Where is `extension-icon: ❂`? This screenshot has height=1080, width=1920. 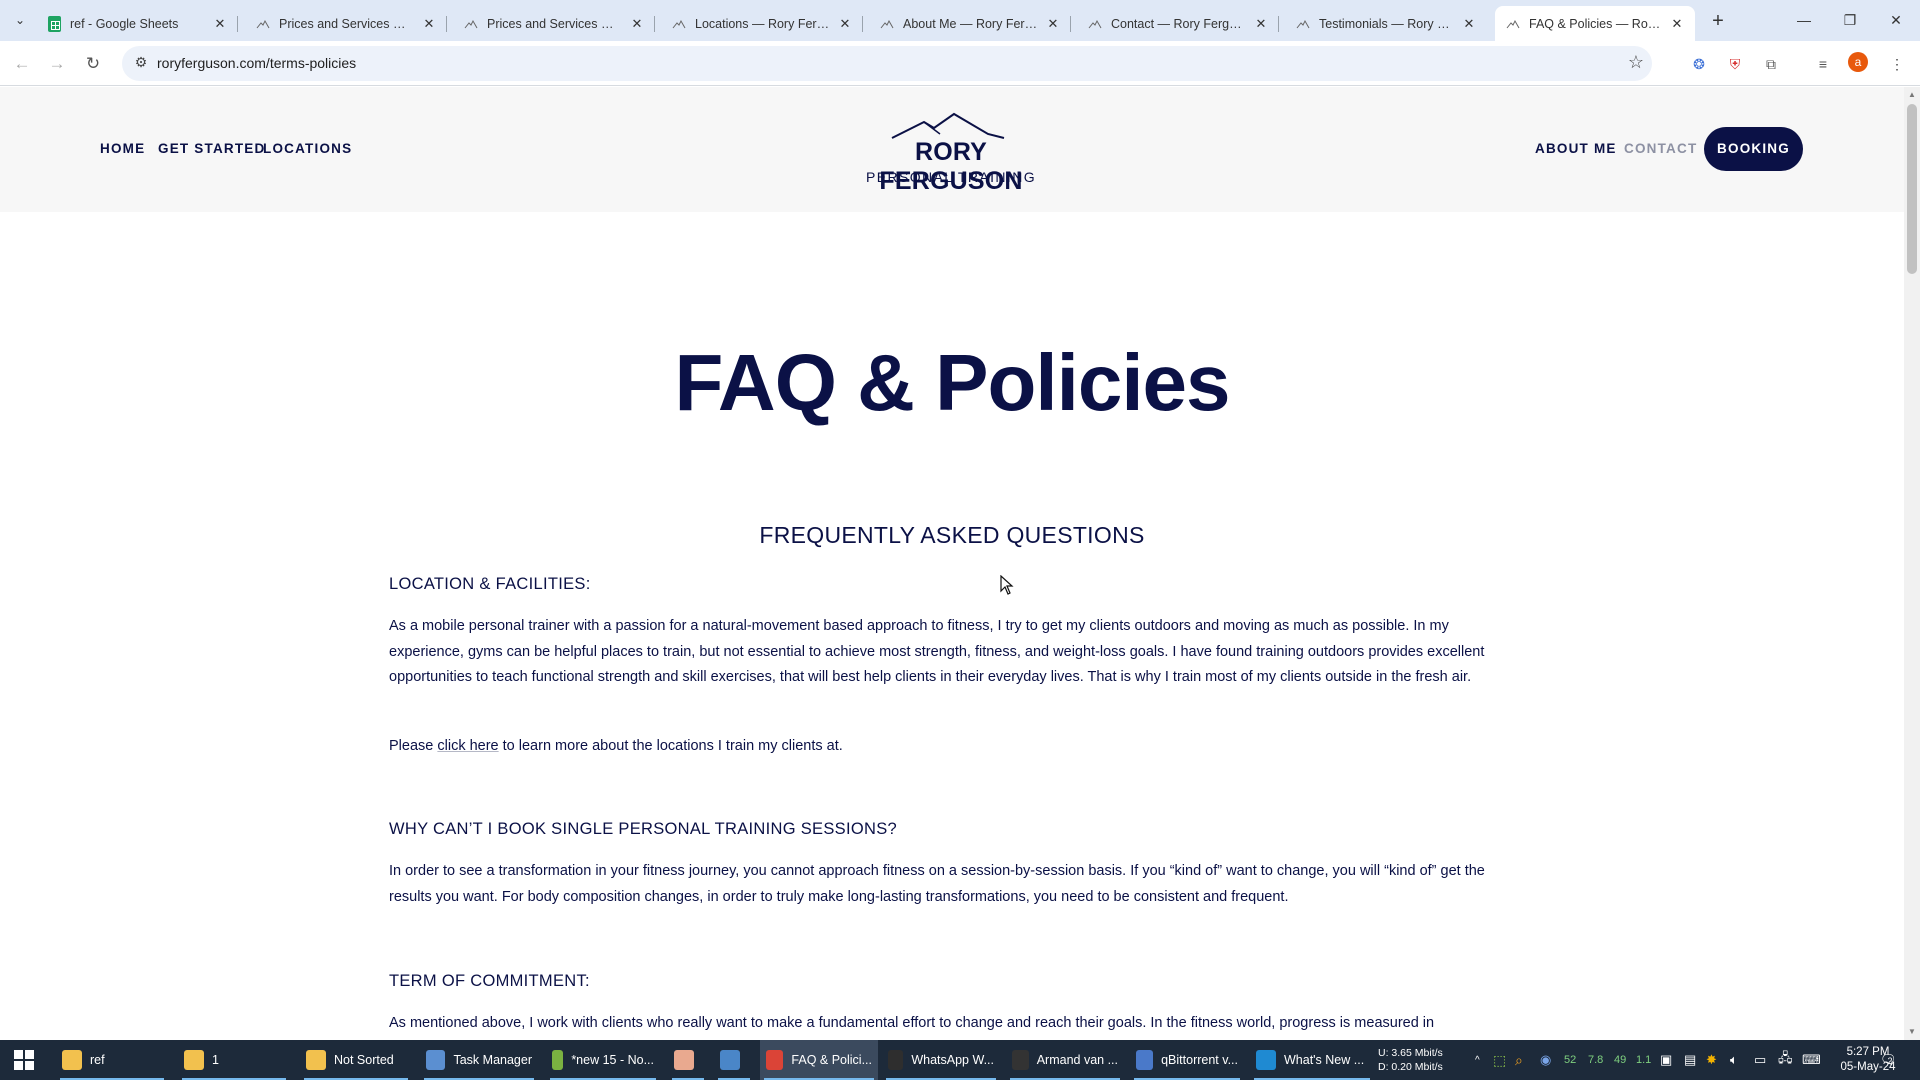 extension-icon: ❂ is located at coordinates (1699, 64).